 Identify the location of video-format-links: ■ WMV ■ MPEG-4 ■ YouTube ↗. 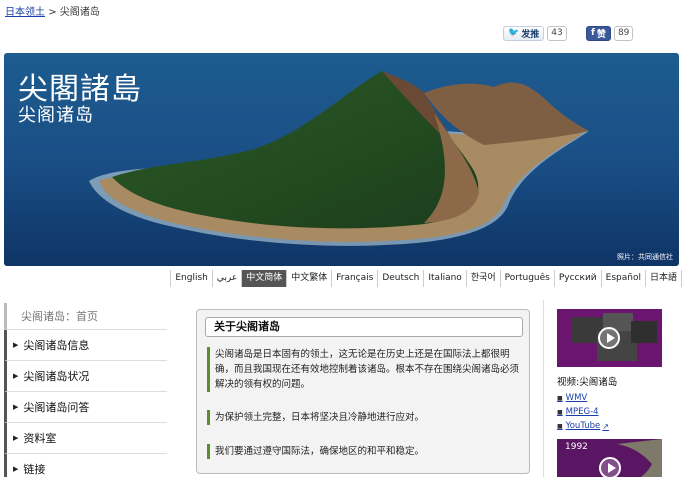
(612, 412).